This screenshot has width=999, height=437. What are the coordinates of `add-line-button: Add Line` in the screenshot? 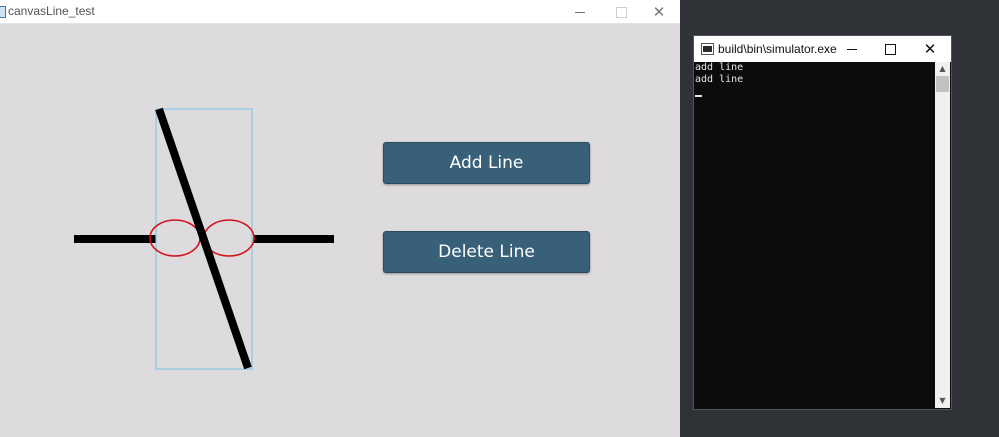 It's located at (486, 163).